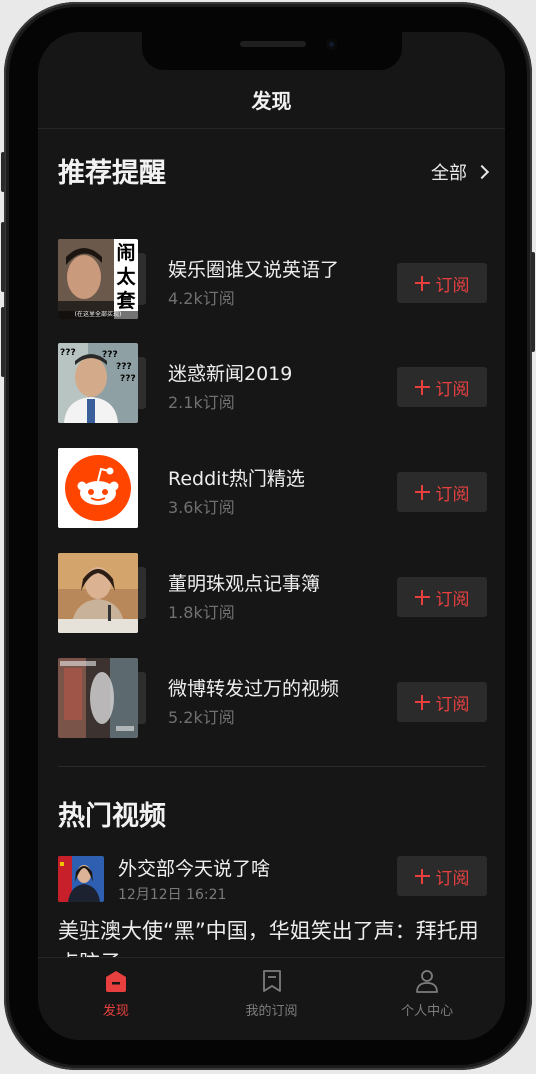  I want to click on recommend-item-subscribers: 2.1k订阅, so click(201, 402).